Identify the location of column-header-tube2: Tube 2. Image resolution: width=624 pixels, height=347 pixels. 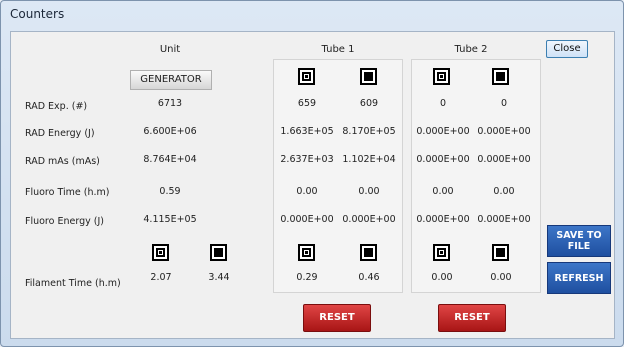
(471, 49).